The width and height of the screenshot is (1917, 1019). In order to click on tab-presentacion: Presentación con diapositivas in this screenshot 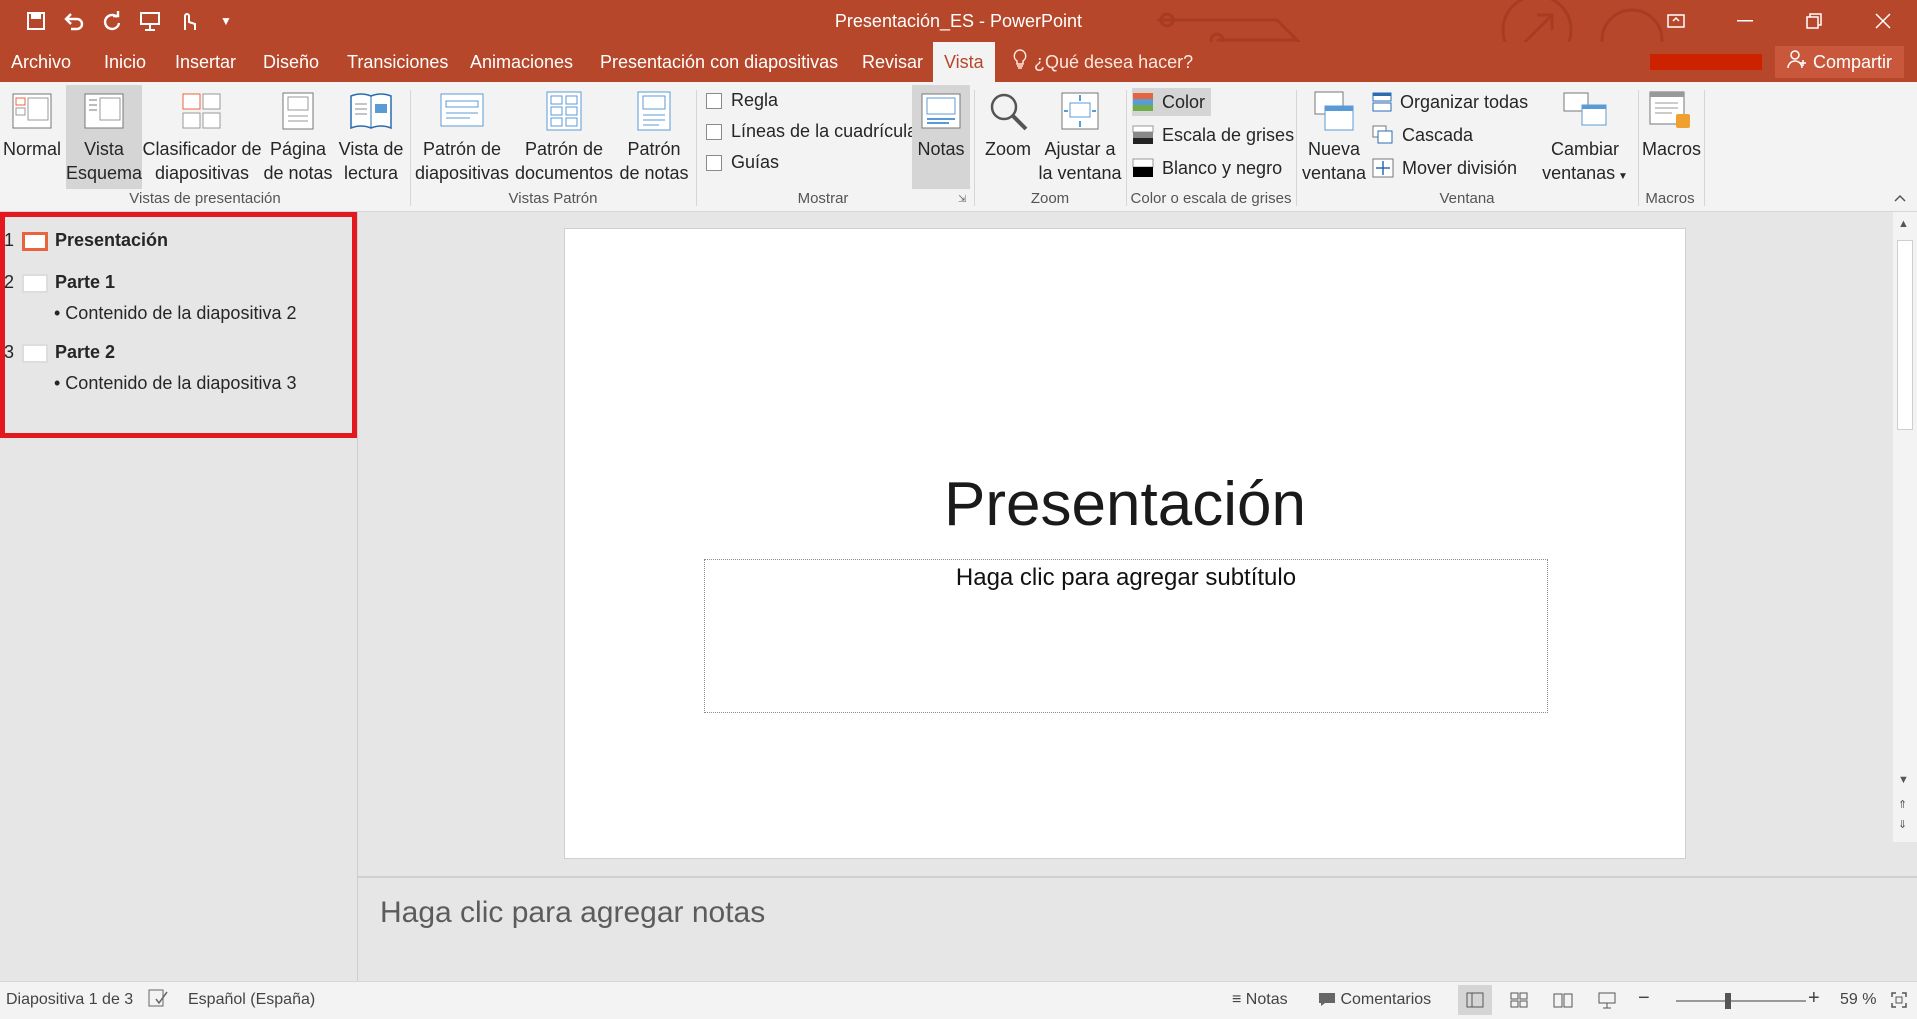, I will do `click(719, 62)`.